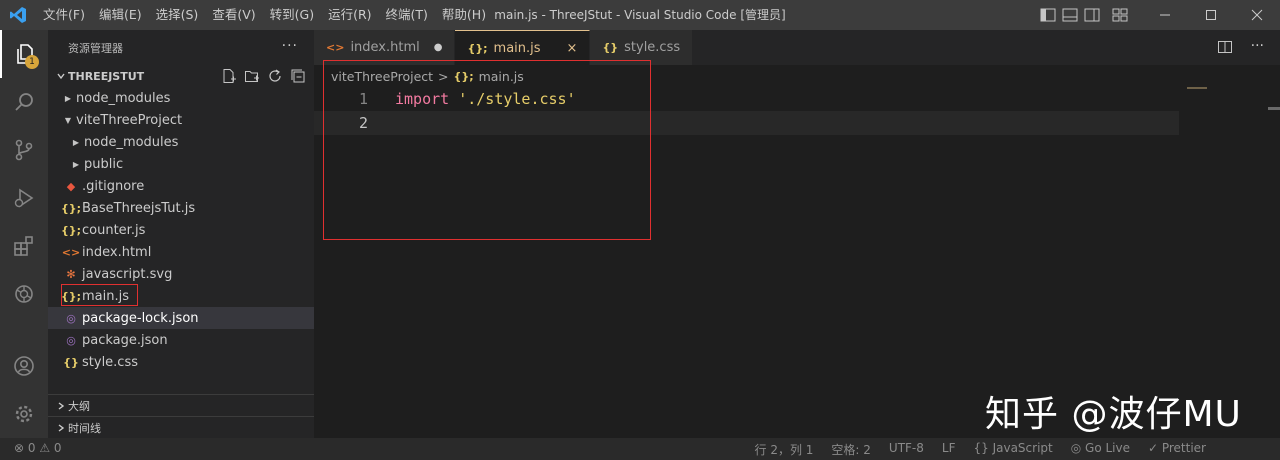 This screenshot has height=460, width=1280. What do you see at coordinates (181, 252) in the screenshot?
I see `file-tree-item: <> index.html` at bounding box center [181, 252].